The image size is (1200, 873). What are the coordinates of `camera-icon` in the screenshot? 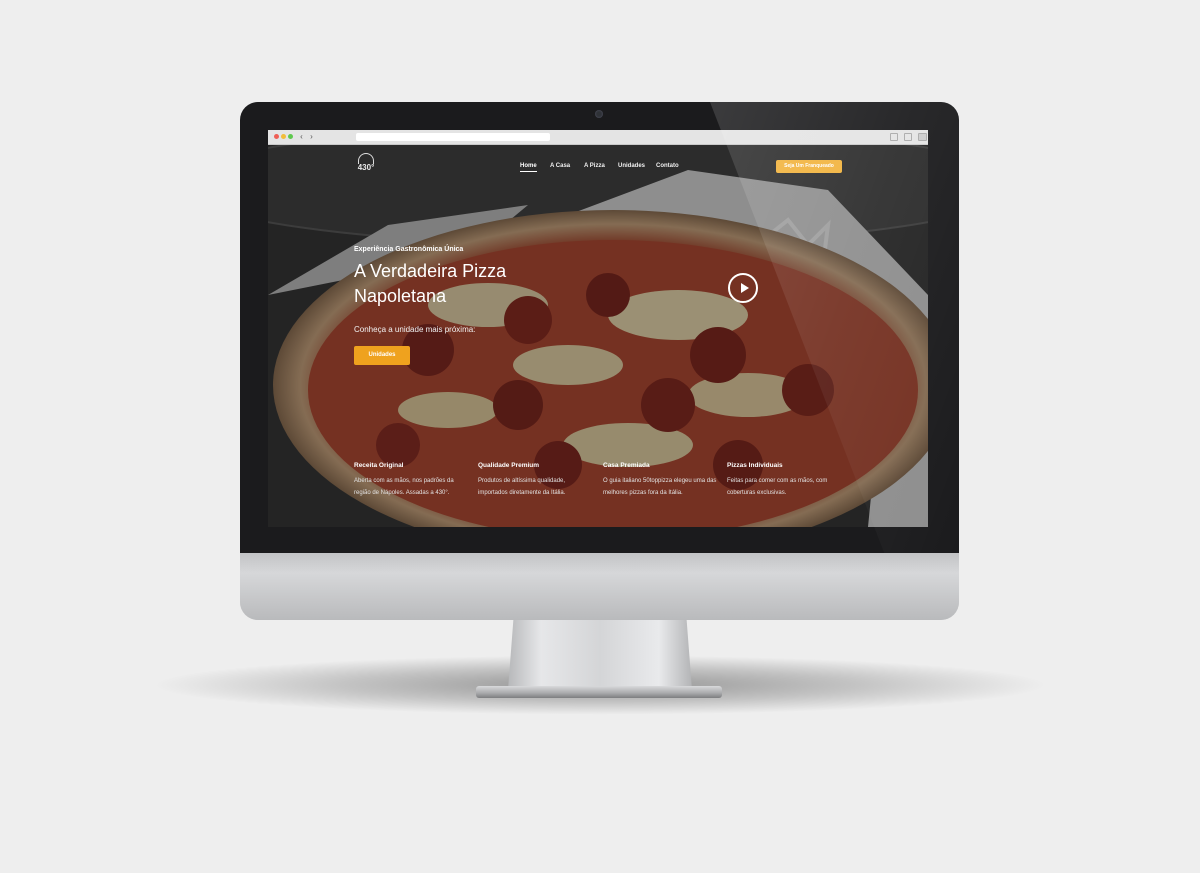 It's located at (599, 114).